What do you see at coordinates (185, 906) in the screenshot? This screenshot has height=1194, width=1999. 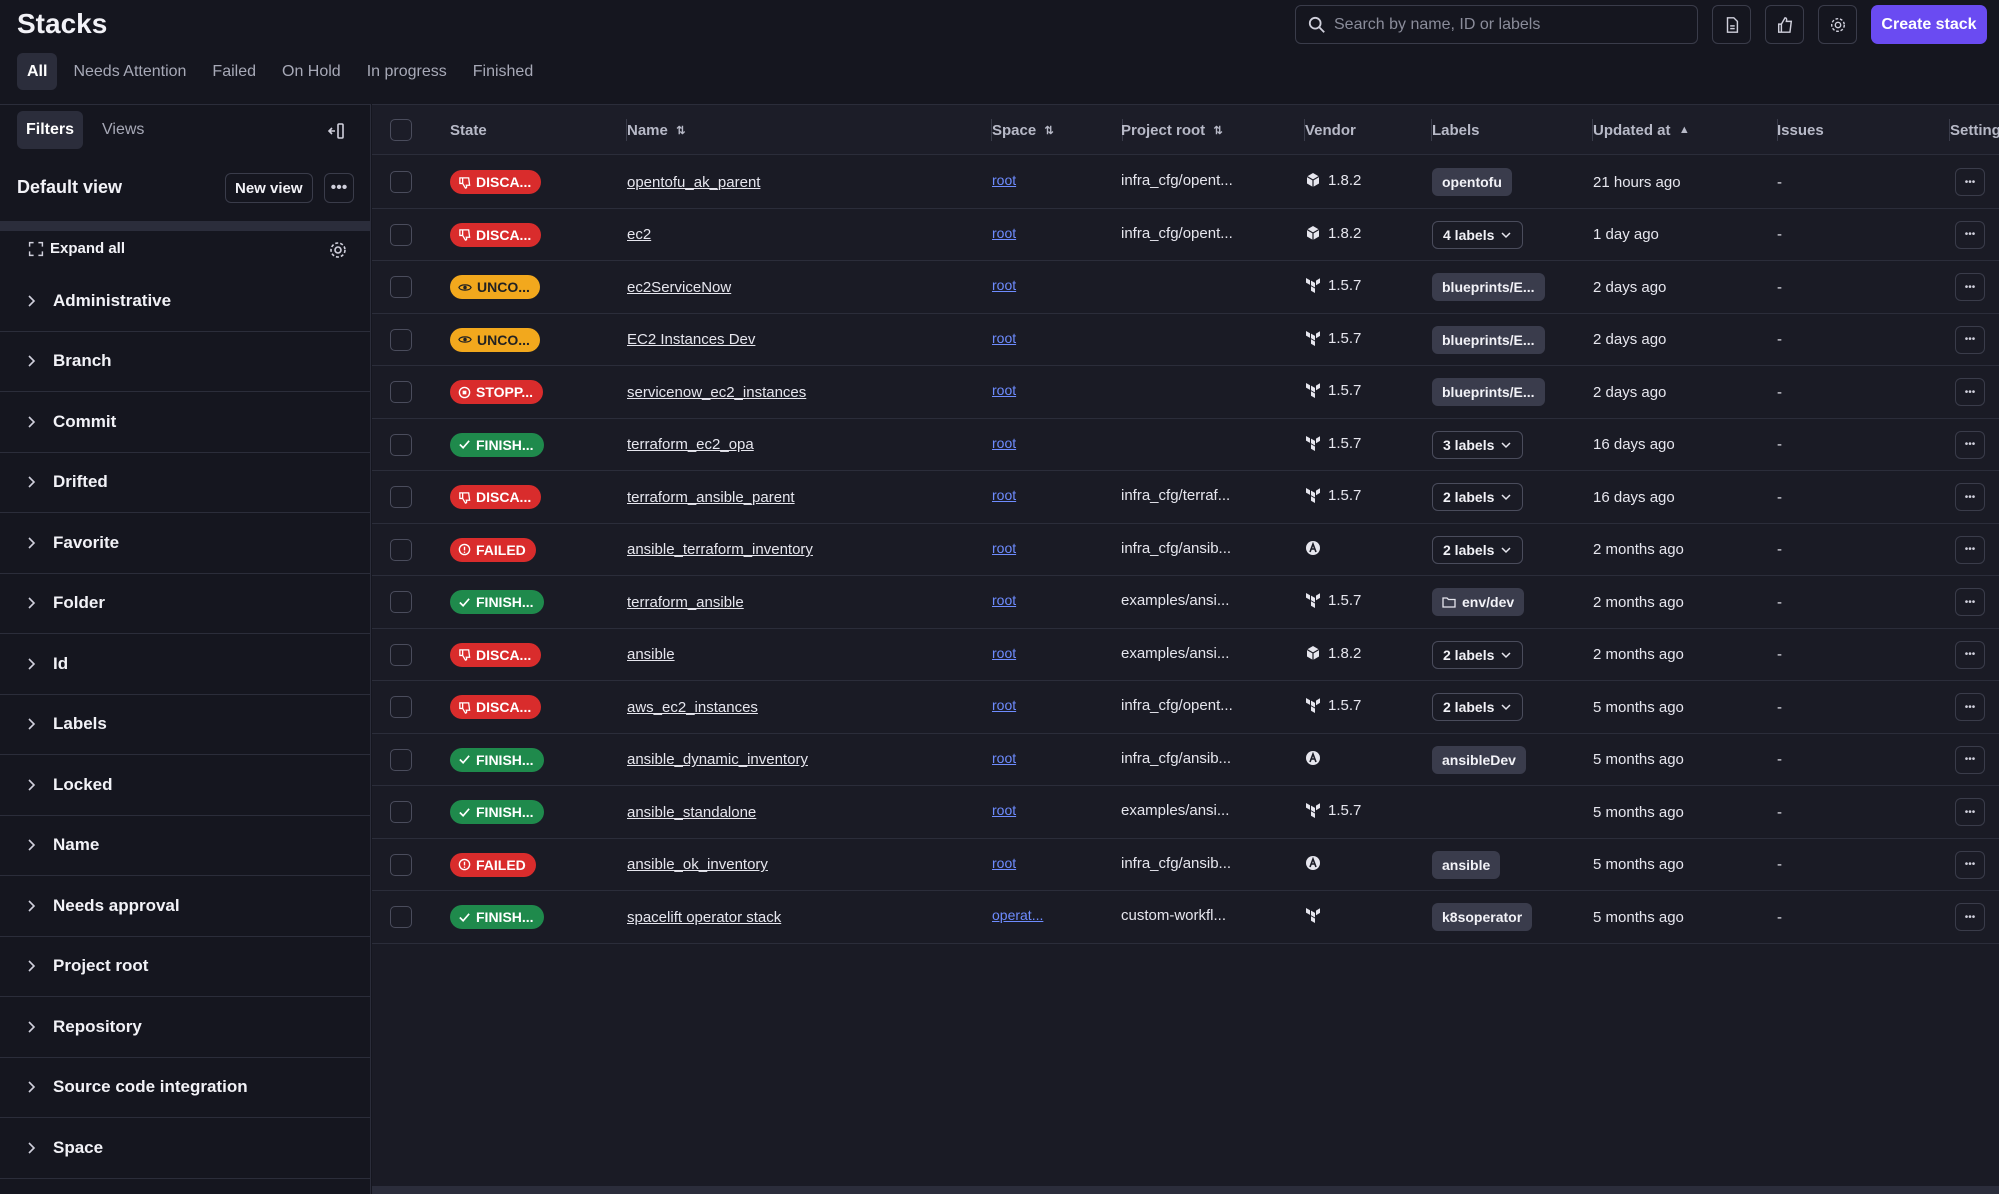 I see `filter-item: Needs approval` at bounding box center [185, 906].